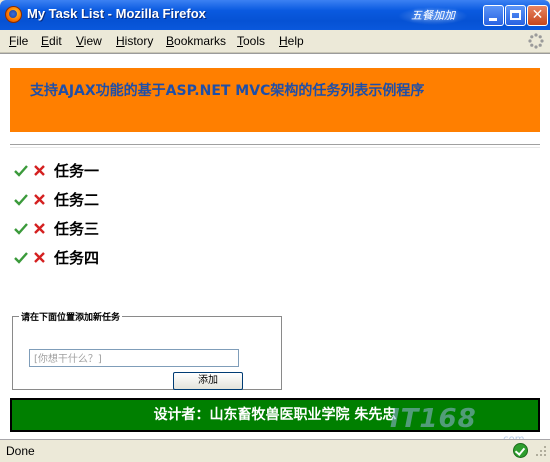  What do you see at coordinates (291, 41) in the screenshot?
I see `menu-help: Help` at bounding box center [291, 41].